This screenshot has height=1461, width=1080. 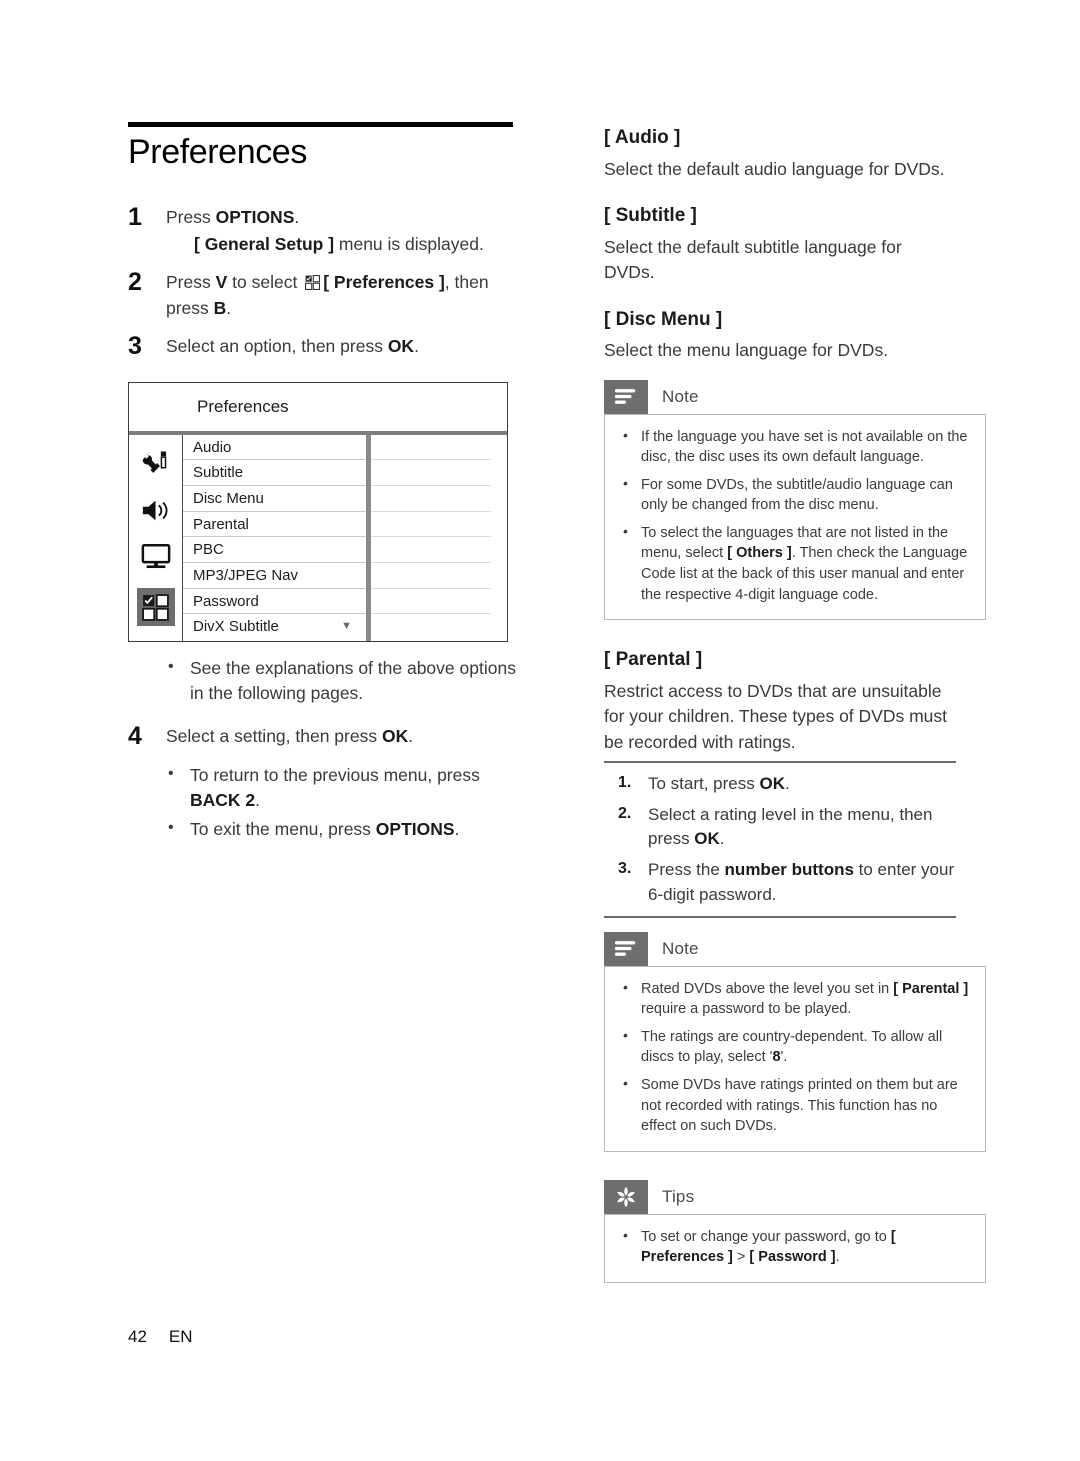 I want to click on screen-row: PBC, so click(x=274, y=550).